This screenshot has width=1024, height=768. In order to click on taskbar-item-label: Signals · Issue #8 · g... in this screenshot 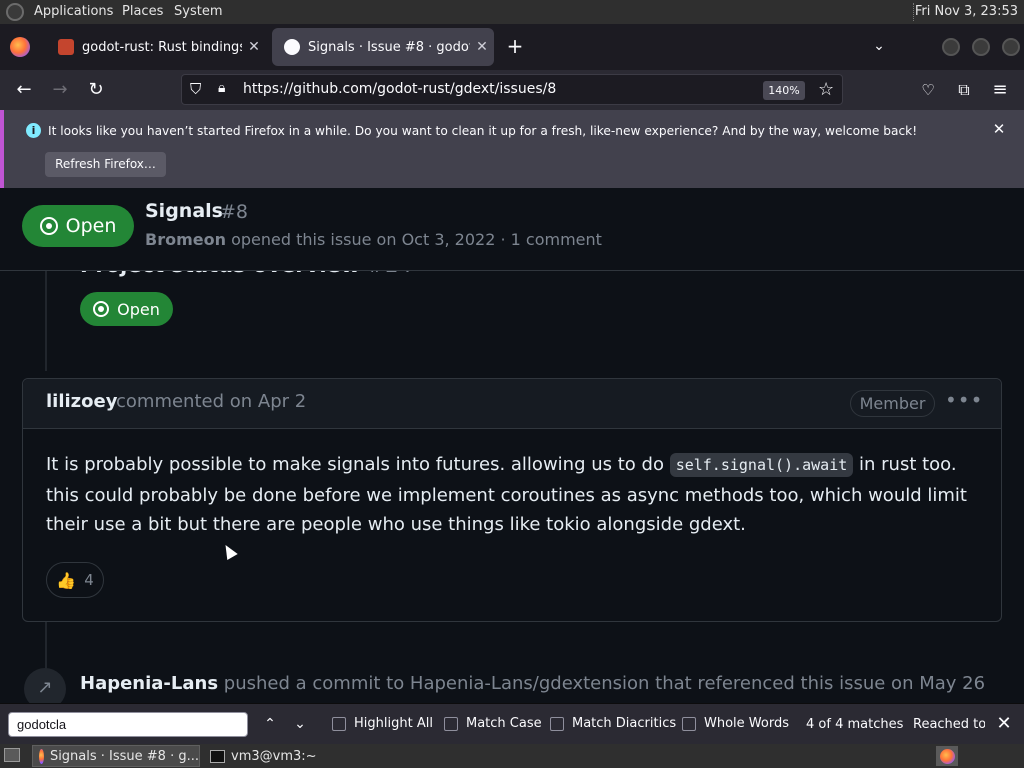, I will do `click(124, 756)`.